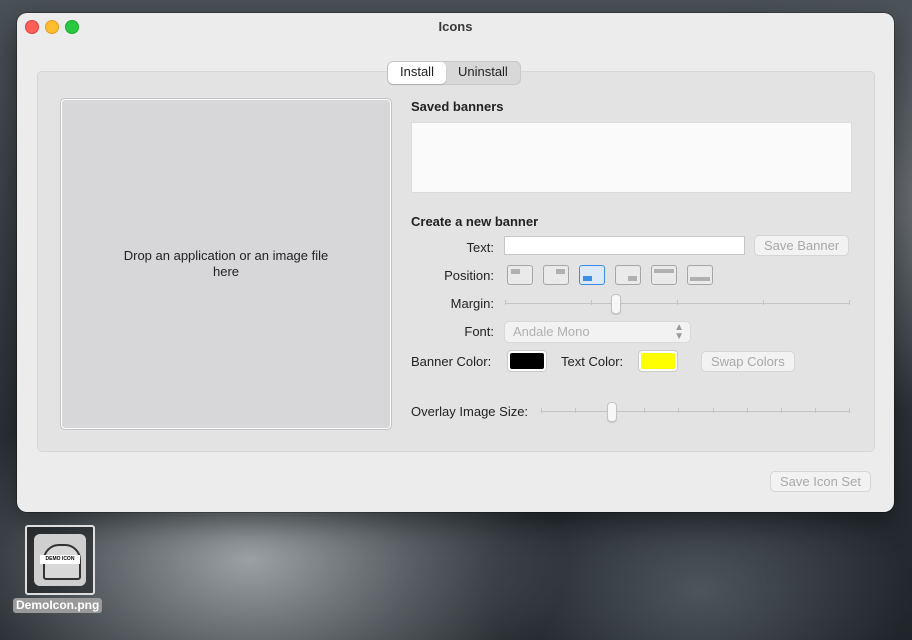  Describe the element at coordinates (472, 303) in the screenshot. I see `margin-label: Margin:` at that location.